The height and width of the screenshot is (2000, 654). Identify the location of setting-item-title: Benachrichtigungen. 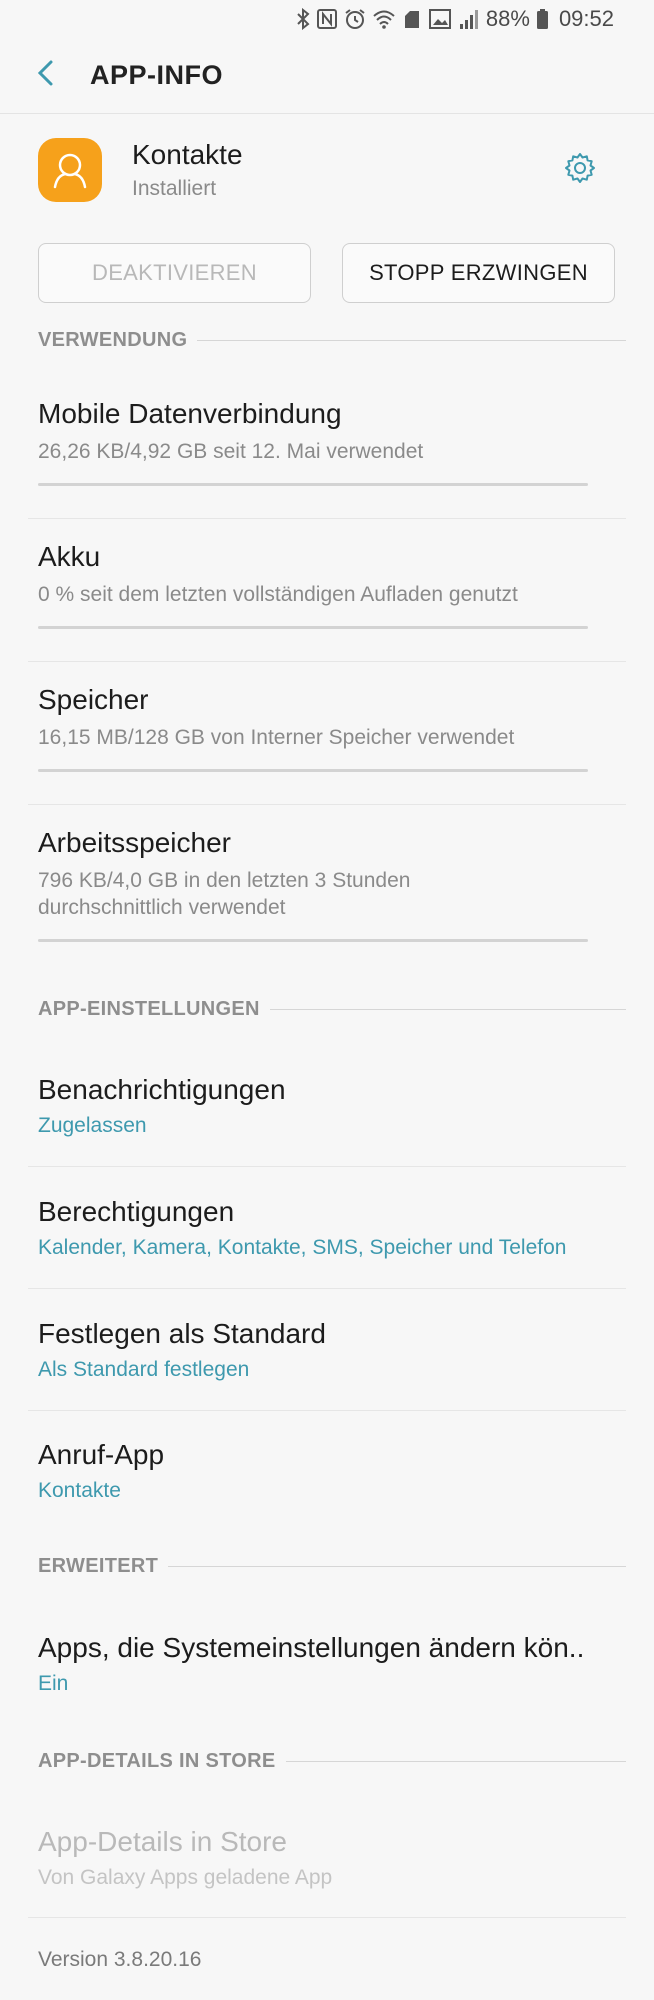
(162, 1089).